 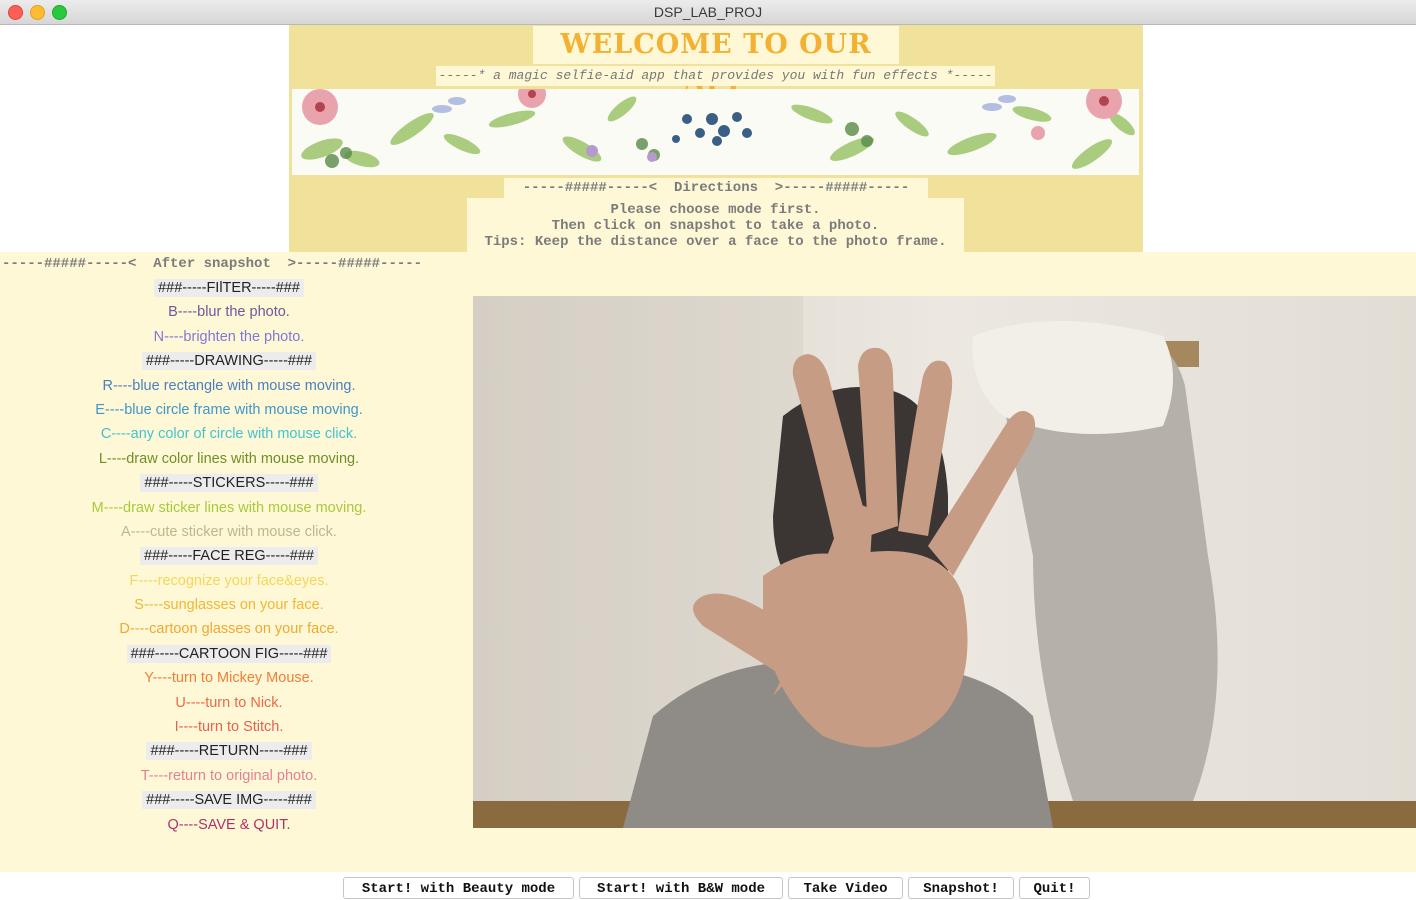 I want to click on shortcut-item: U----turn to Nick., so click(x=229, y=703).